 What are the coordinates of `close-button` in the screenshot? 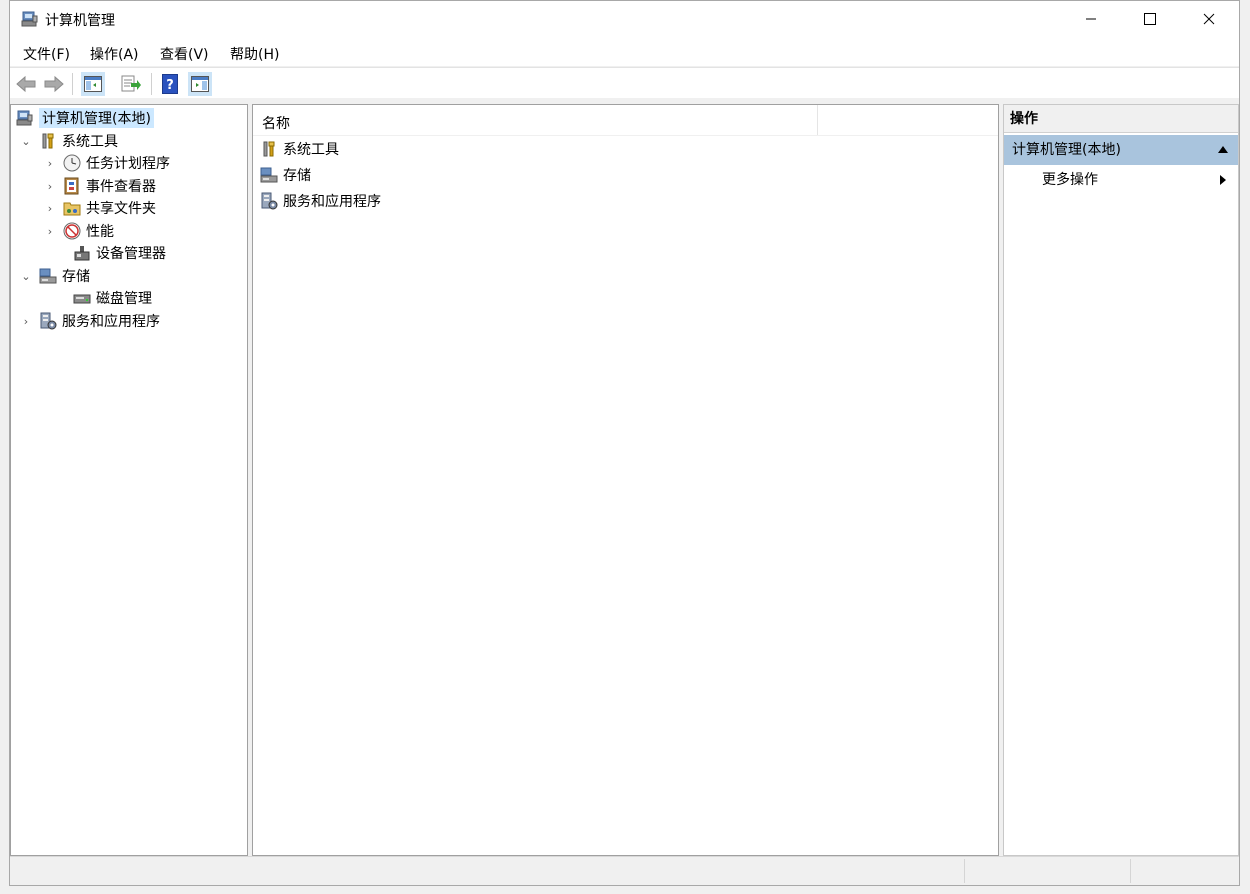 It's located at (1209, 19).